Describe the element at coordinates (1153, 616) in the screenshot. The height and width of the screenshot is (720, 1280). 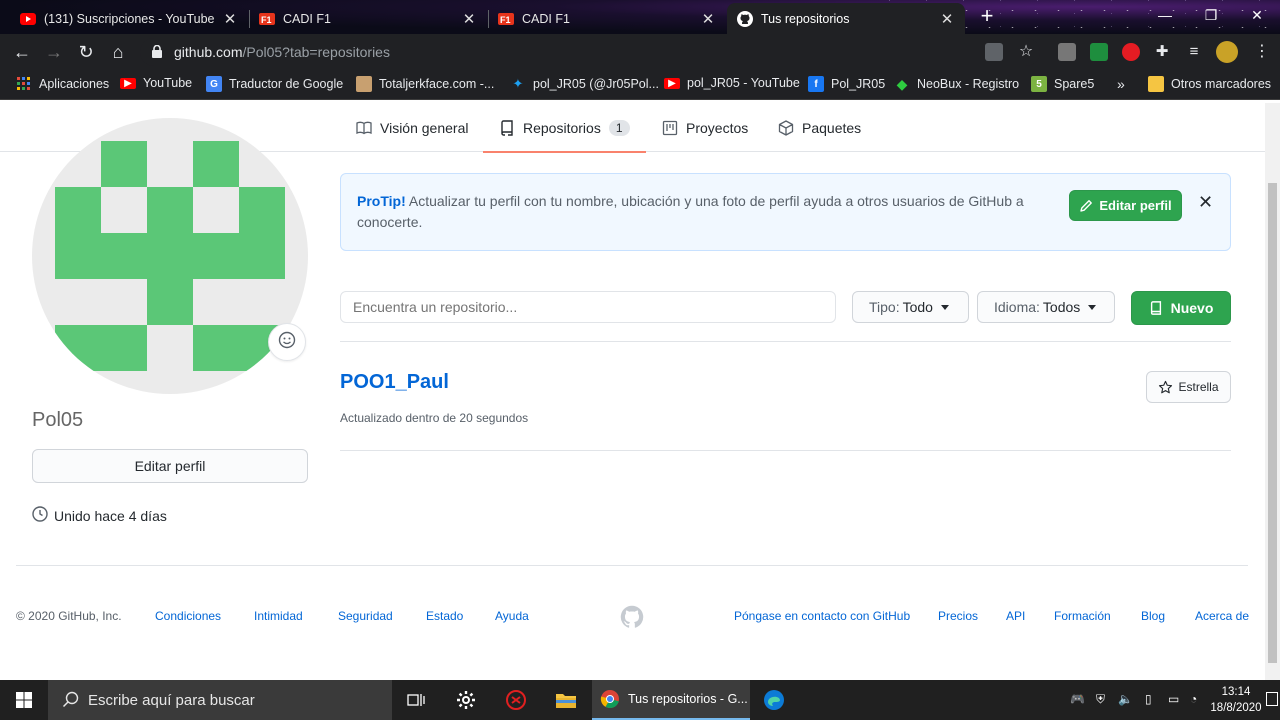
I see `footer-link-blog: Blog` at that location.